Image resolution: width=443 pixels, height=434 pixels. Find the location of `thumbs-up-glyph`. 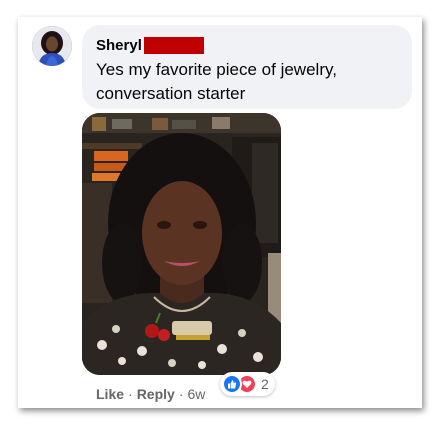

thumbs-up-glyph is located at coordinates (232, 384).